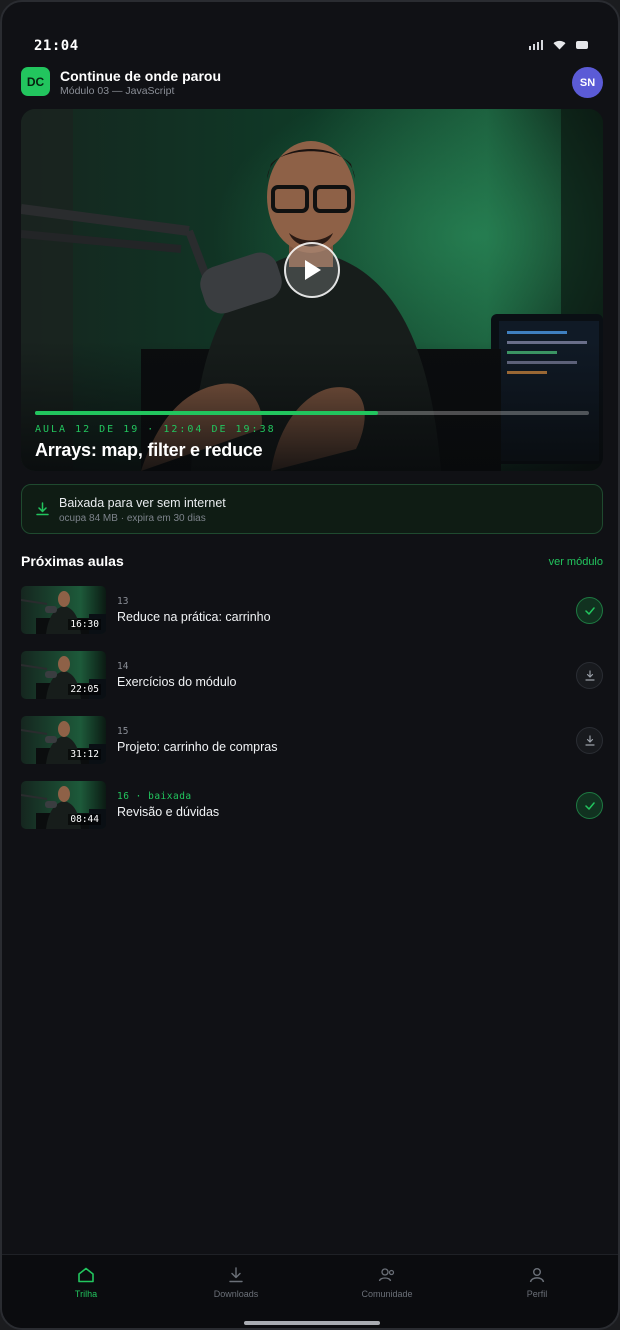  Describe the element at coordinates (84, 624) in the screenshot. I see `lesson-duration: 16:30` at that location.